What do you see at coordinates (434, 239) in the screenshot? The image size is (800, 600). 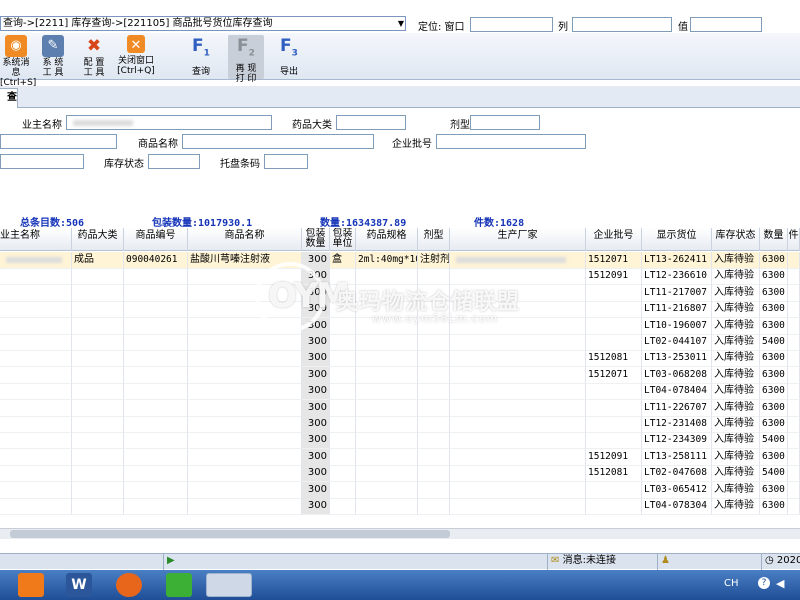 I see `col-header-form: 剂型` at bounding box center [434, 239].